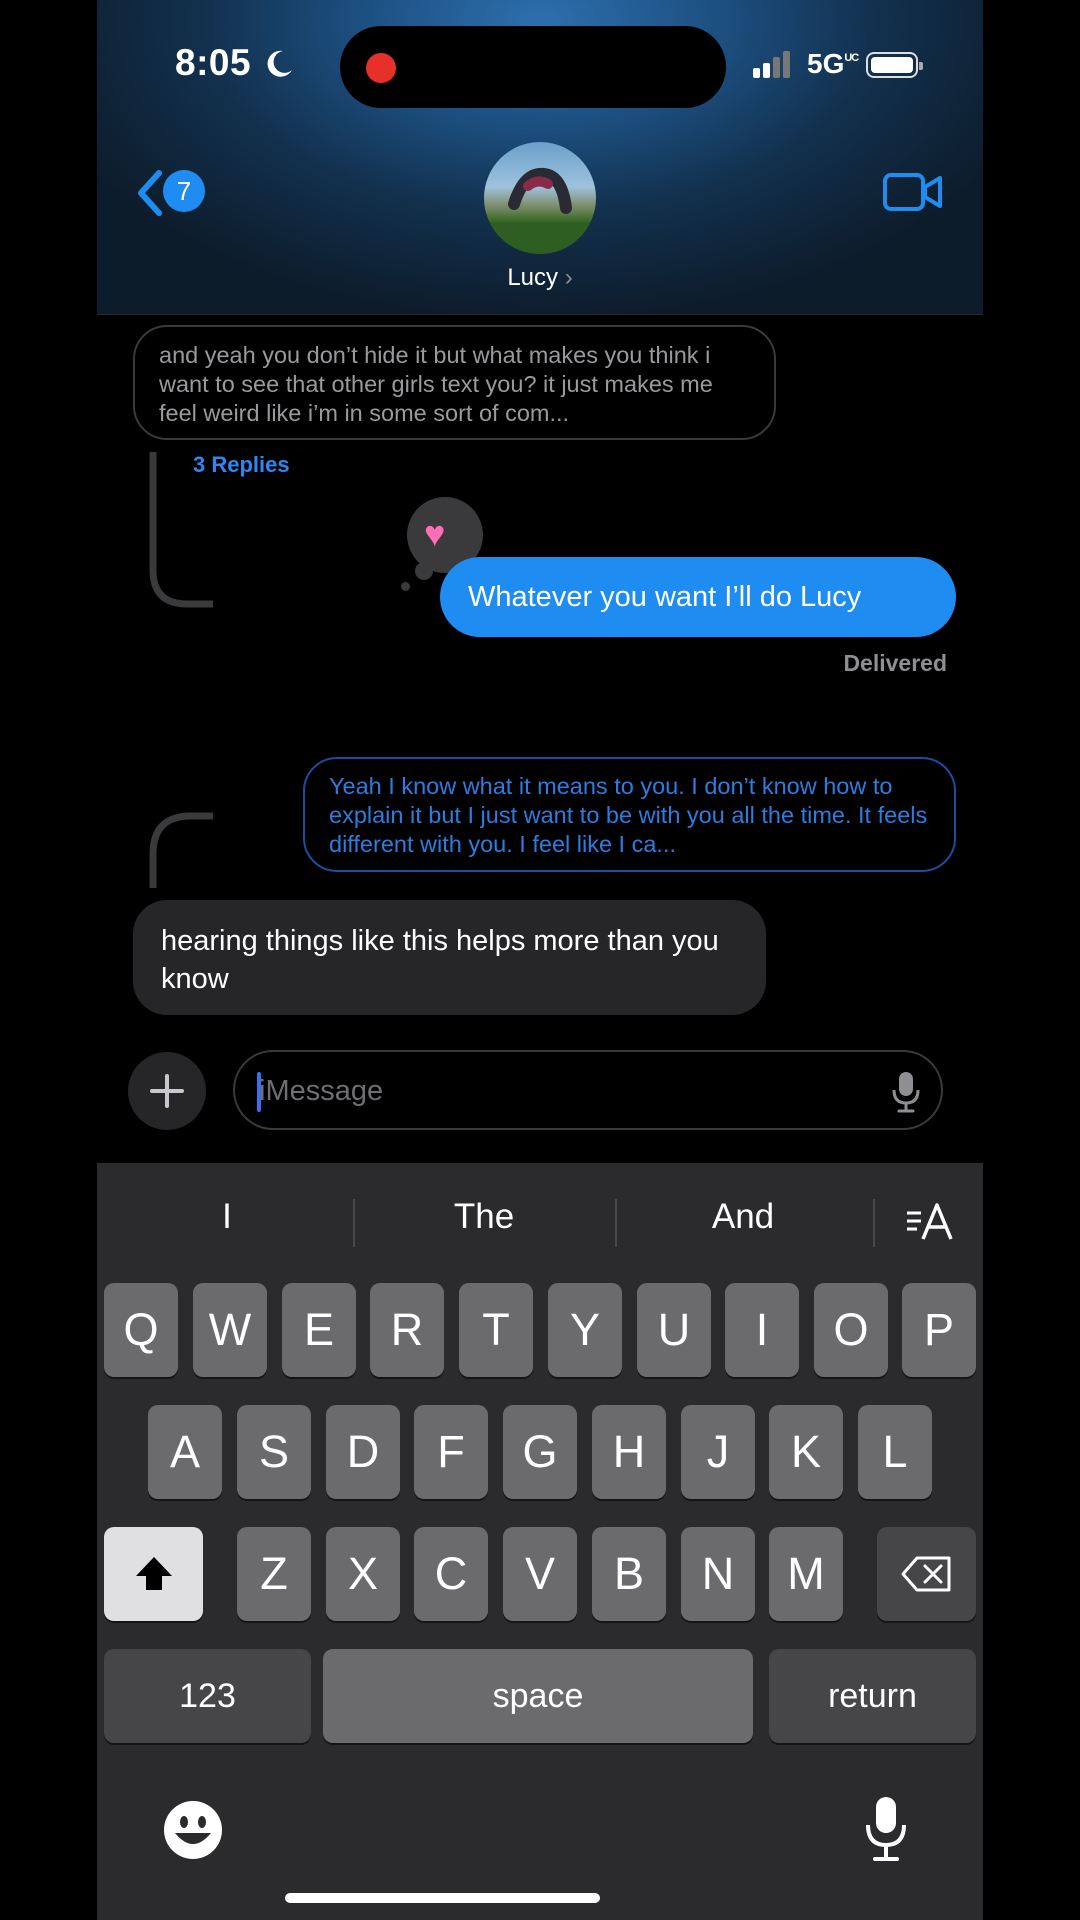  Describe the element at coordinates (484, 1217) in the screenshot. I see `suggestion-2: The` at that location.